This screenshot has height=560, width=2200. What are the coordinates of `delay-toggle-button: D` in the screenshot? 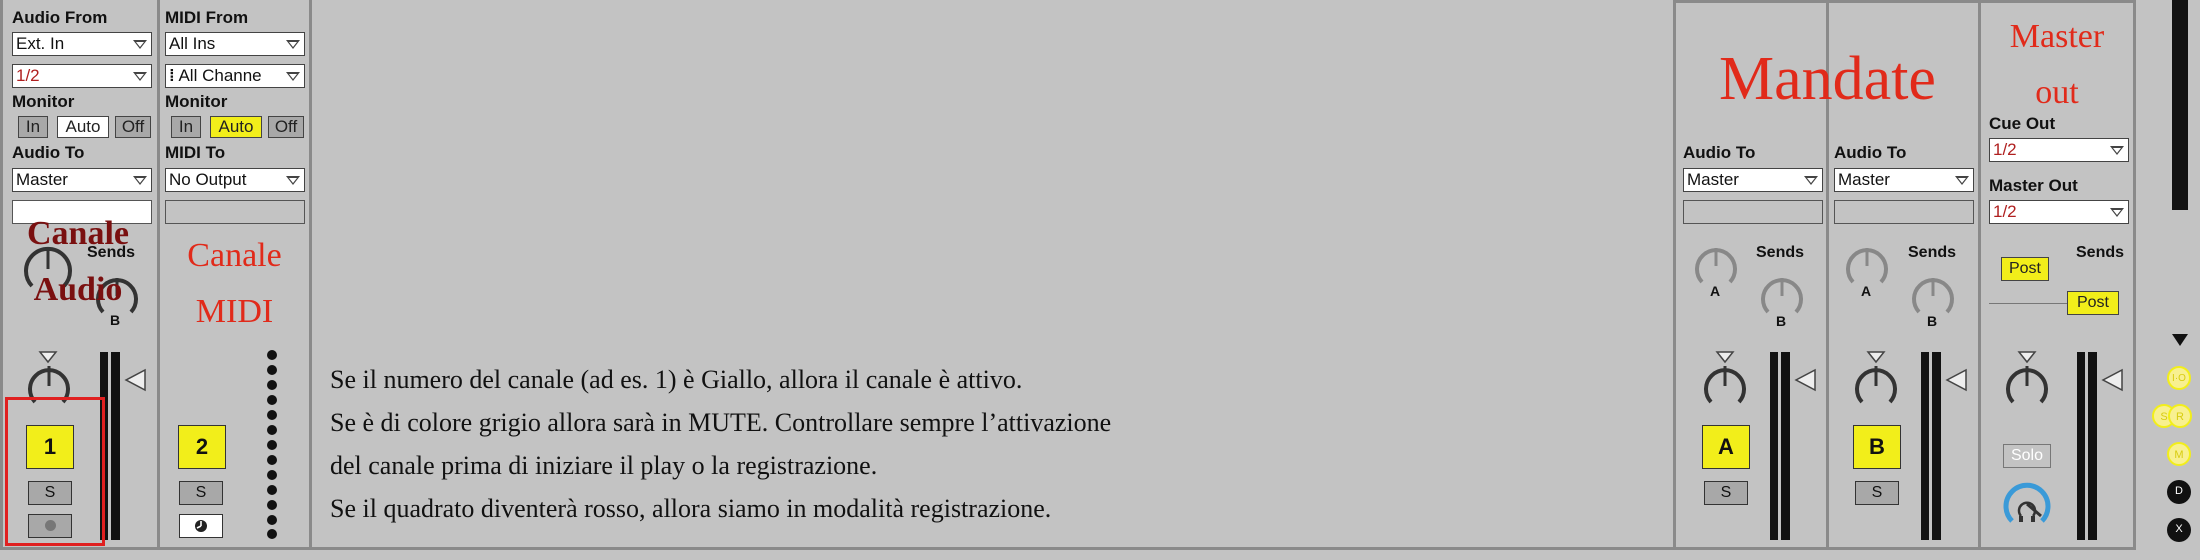 It's located at (2179, 492).